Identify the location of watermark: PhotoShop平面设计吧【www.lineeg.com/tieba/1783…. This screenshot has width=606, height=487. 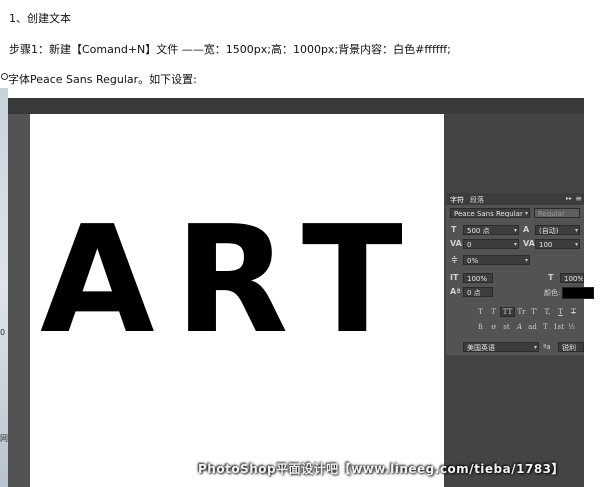
(381, 469).